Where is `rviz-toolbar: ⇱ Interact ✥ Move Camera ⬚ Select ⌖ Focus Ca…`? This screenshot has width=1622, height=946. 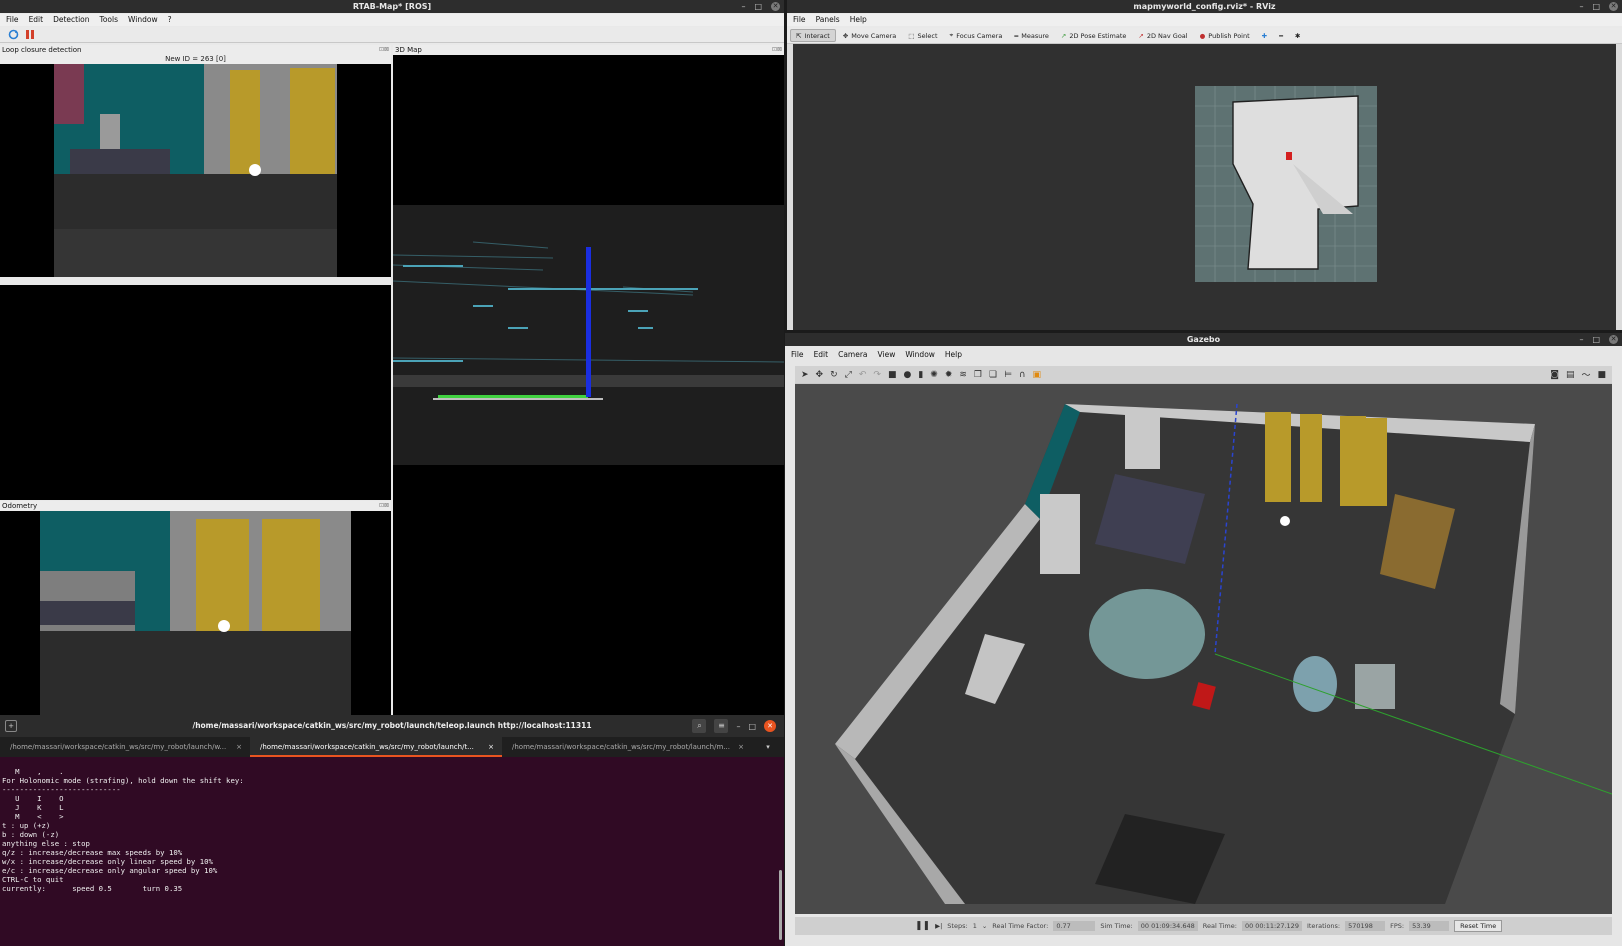
rviz-toolbar: ⇱ Interact ✥ Move Camera ⬚ Select ⌖ Focus Ca… is located at coordinates (1204, 36).